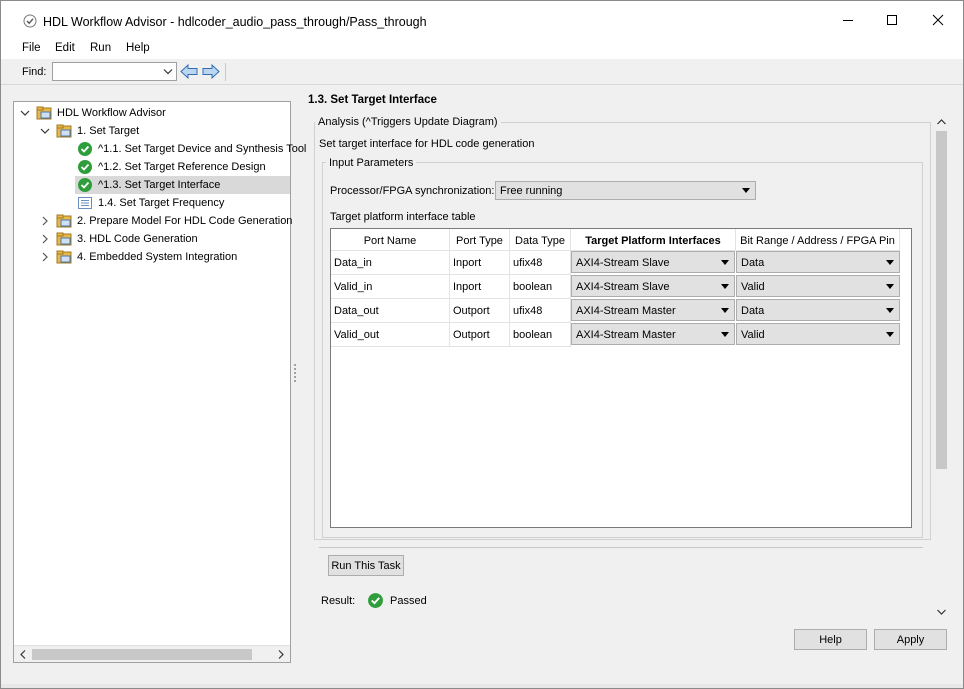 Image resolution: width=964 pixels, height=689 pixels. What do you see at coordinates (366, 565) in the screenshot?
I see `run-this-task-button: Run This Task` at bounding box center [366, 565].